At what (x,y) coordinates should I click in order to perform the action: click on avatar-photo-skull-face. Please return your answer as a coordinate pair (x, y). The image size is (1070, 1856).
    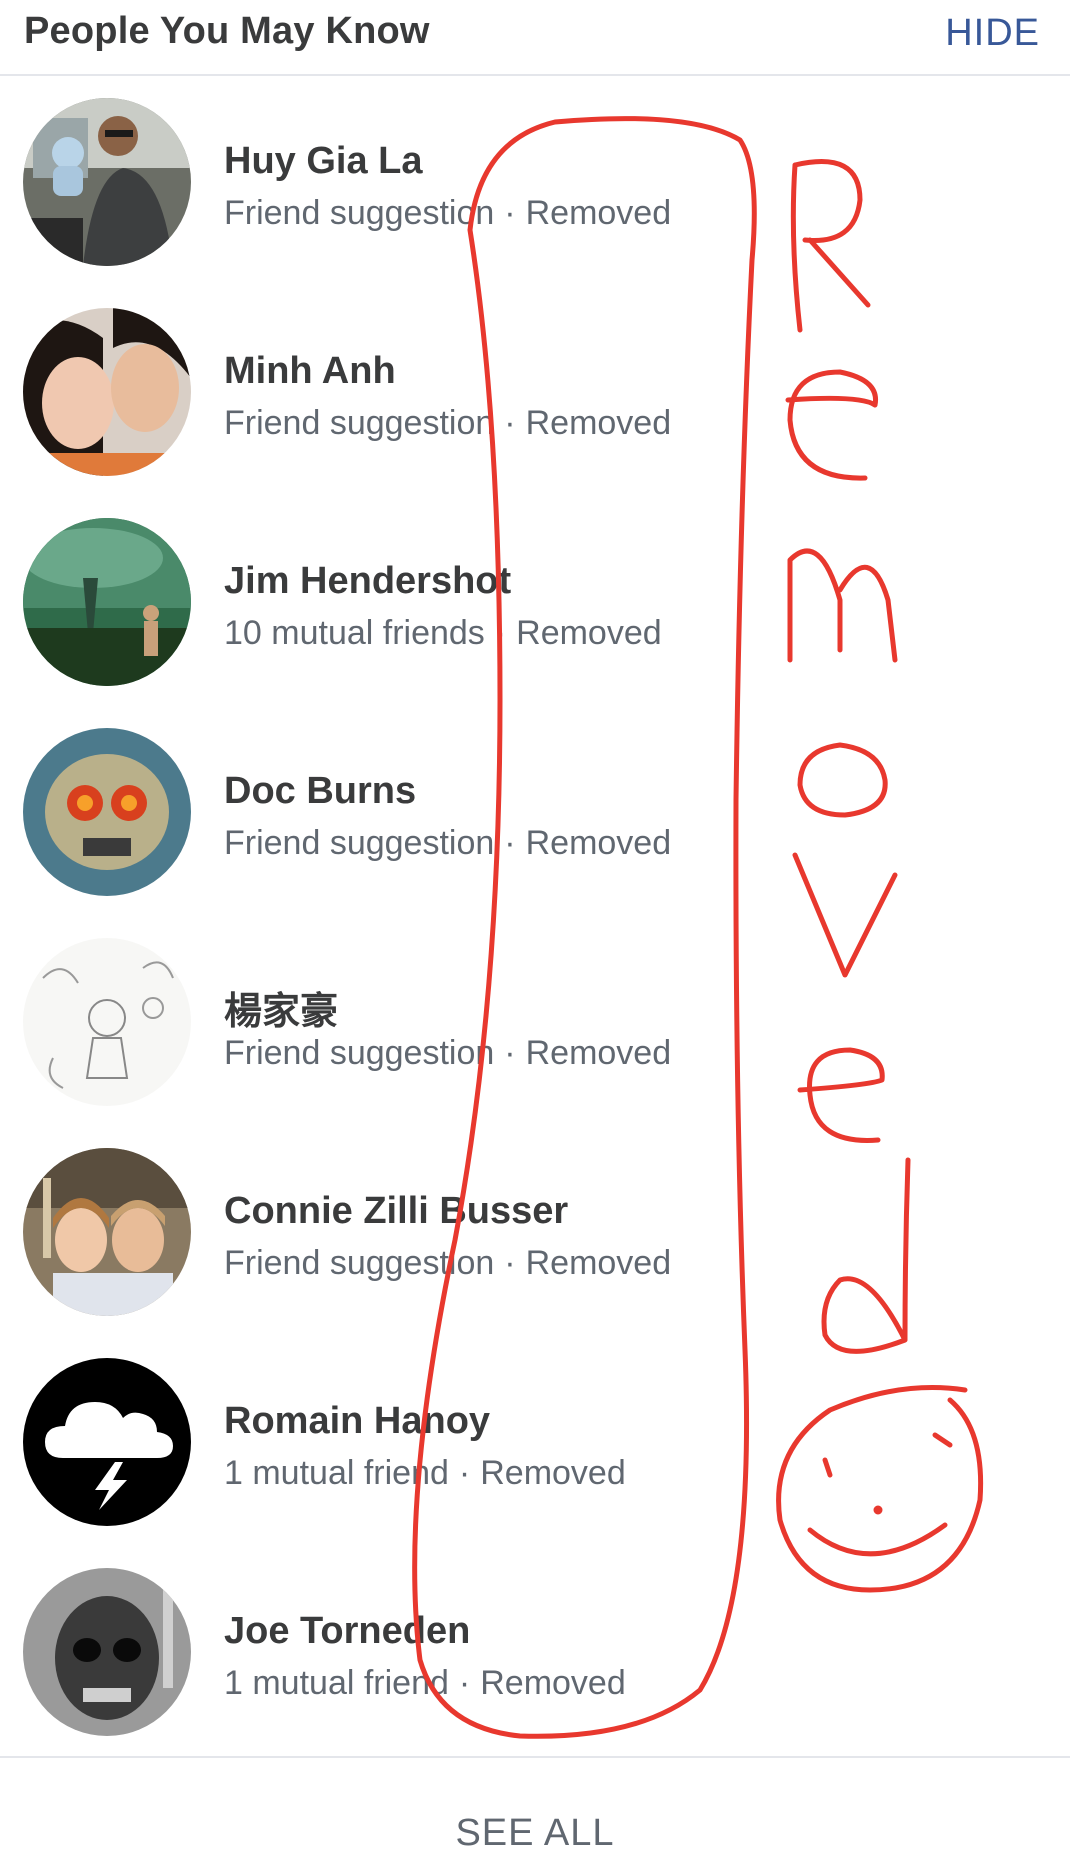
    Looking at the image, I should click on (107, 1652).